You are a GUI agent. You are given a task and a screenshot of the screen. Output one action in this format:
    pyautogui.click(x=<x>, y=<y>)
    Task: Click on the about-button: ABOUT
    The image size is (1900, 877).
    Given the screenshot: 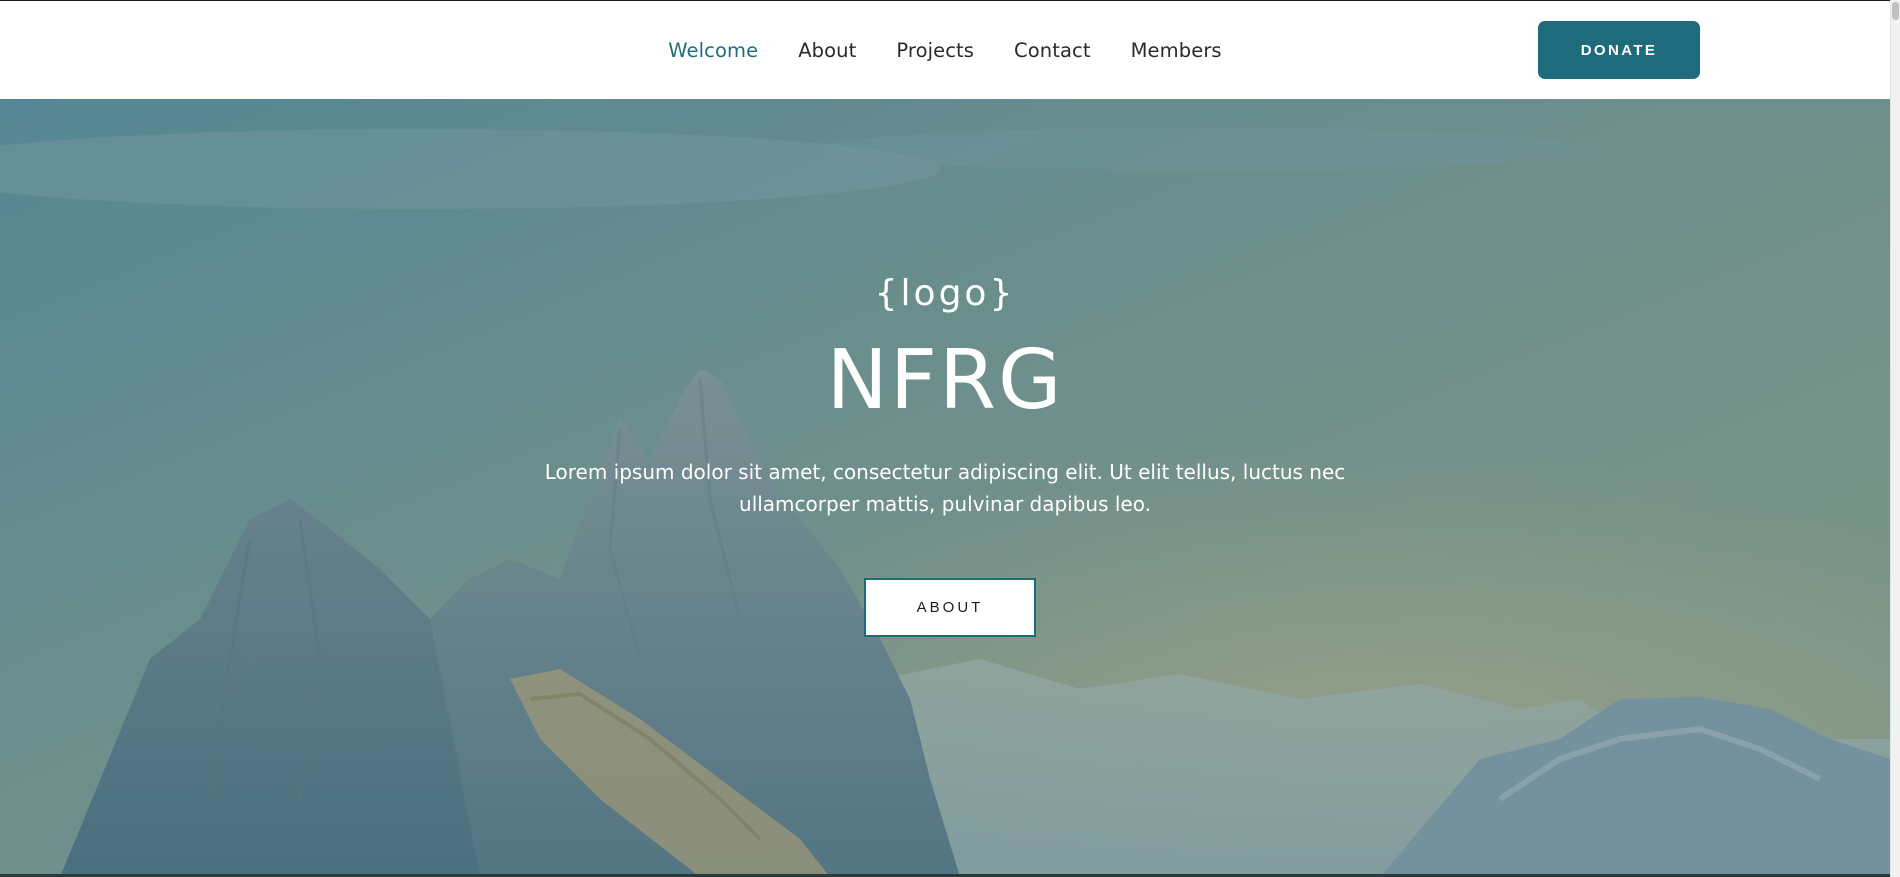 What is the action you would take?
    pyautogui.click(x=950, y=607)
    